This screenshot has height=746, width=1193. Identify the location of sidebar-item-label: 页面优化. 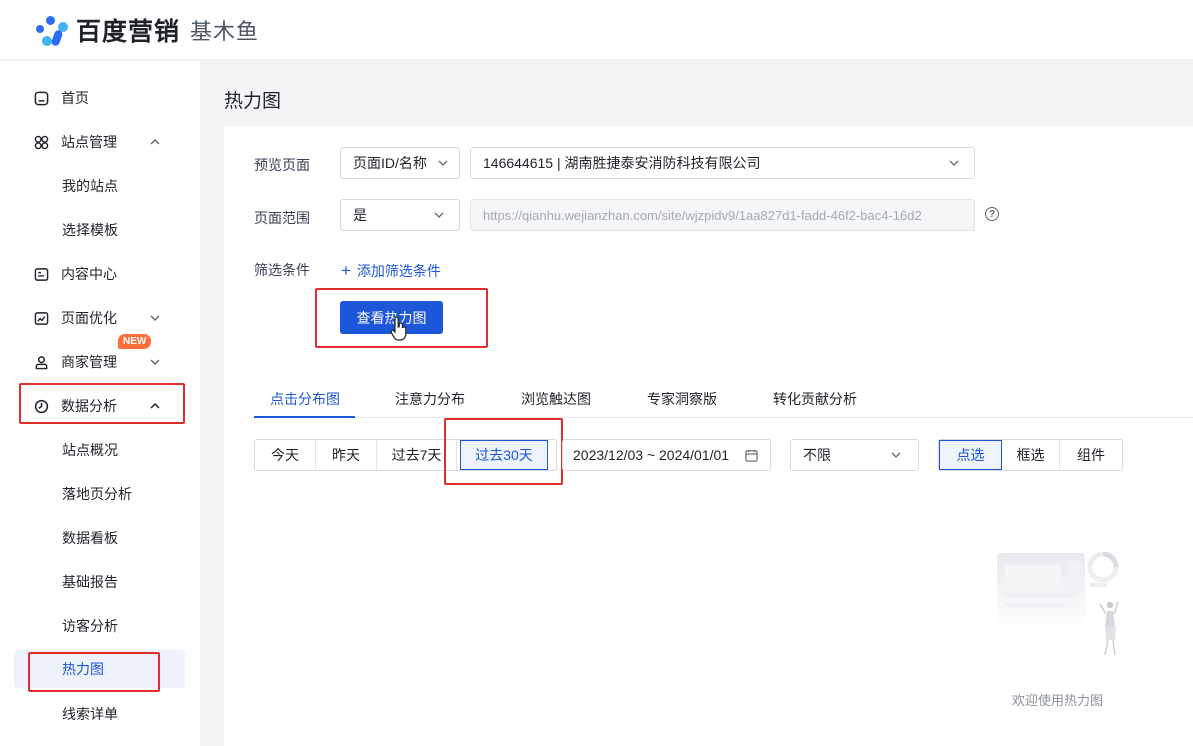
(89, 318).